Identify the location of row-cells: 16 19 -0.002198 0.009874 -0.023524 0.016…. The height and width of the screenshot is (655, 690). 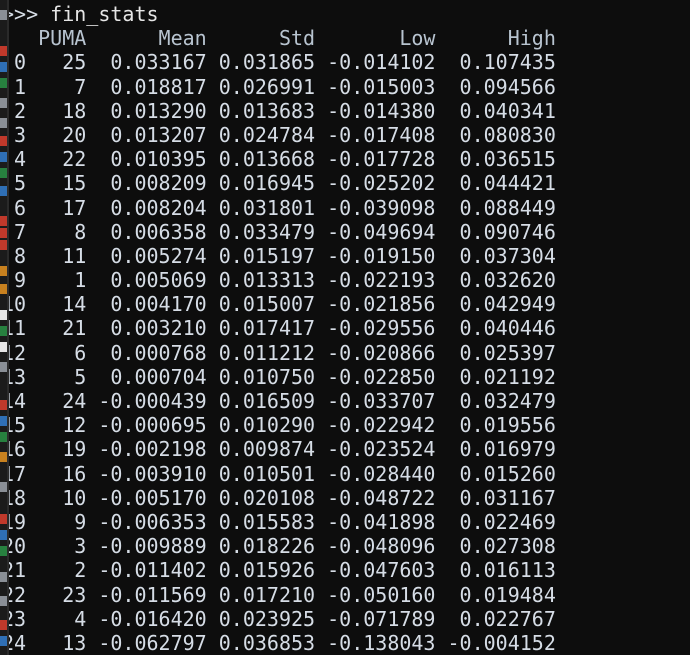
(279, 449).